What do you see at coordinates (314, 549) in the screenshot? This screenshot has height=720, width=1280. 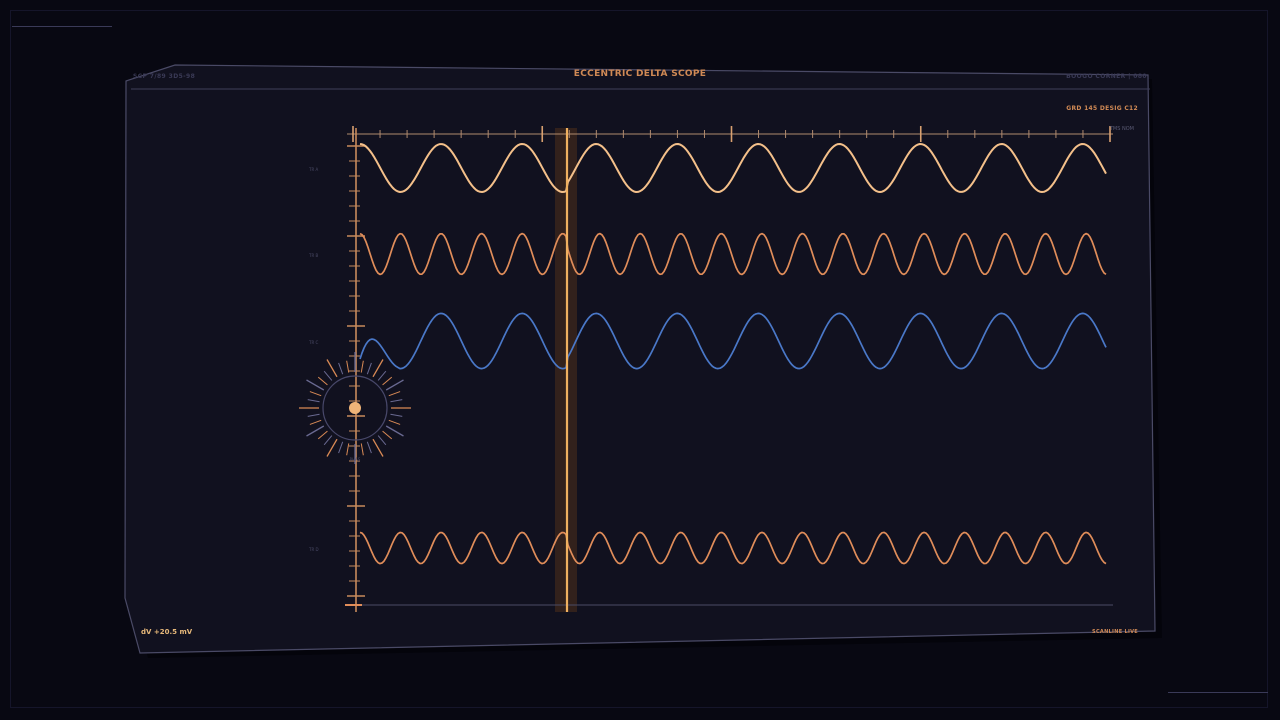 I see `trace-label-d: TR D` at bounding box center [314, 549].